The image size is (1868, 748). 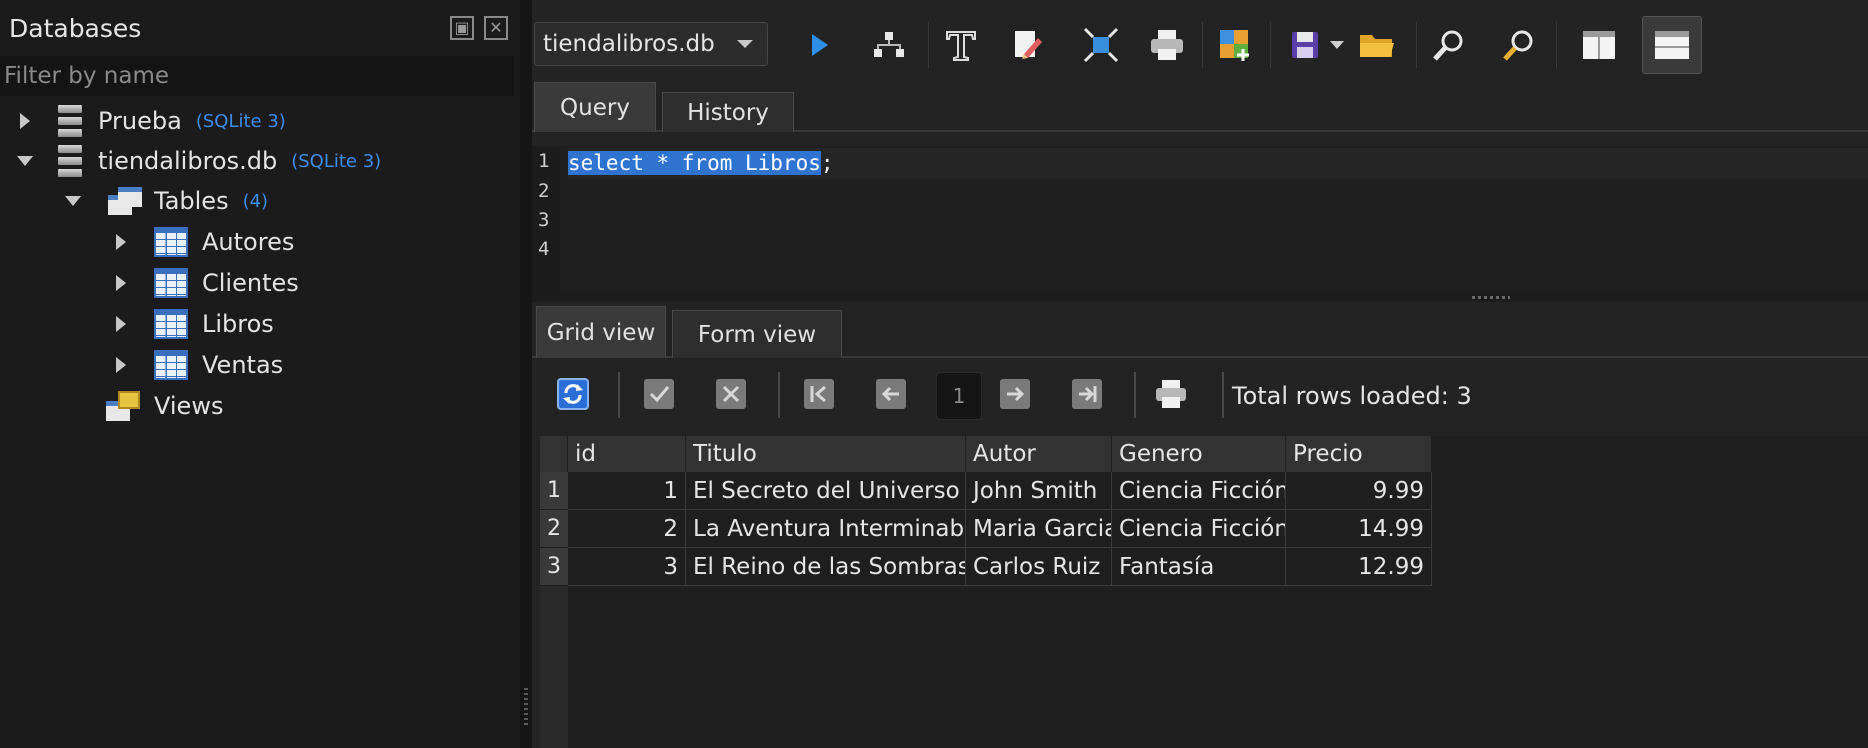 I want to click on refresh-icon, so click(x=573, y=394).